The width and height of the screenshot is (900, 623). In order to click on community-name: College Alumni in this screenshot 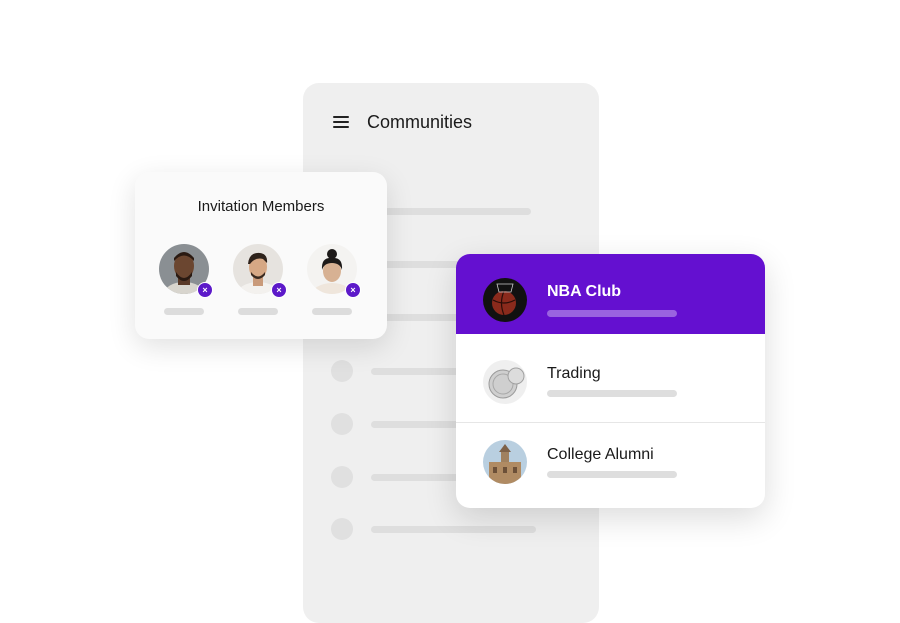, I will do `click(600, 454)`.